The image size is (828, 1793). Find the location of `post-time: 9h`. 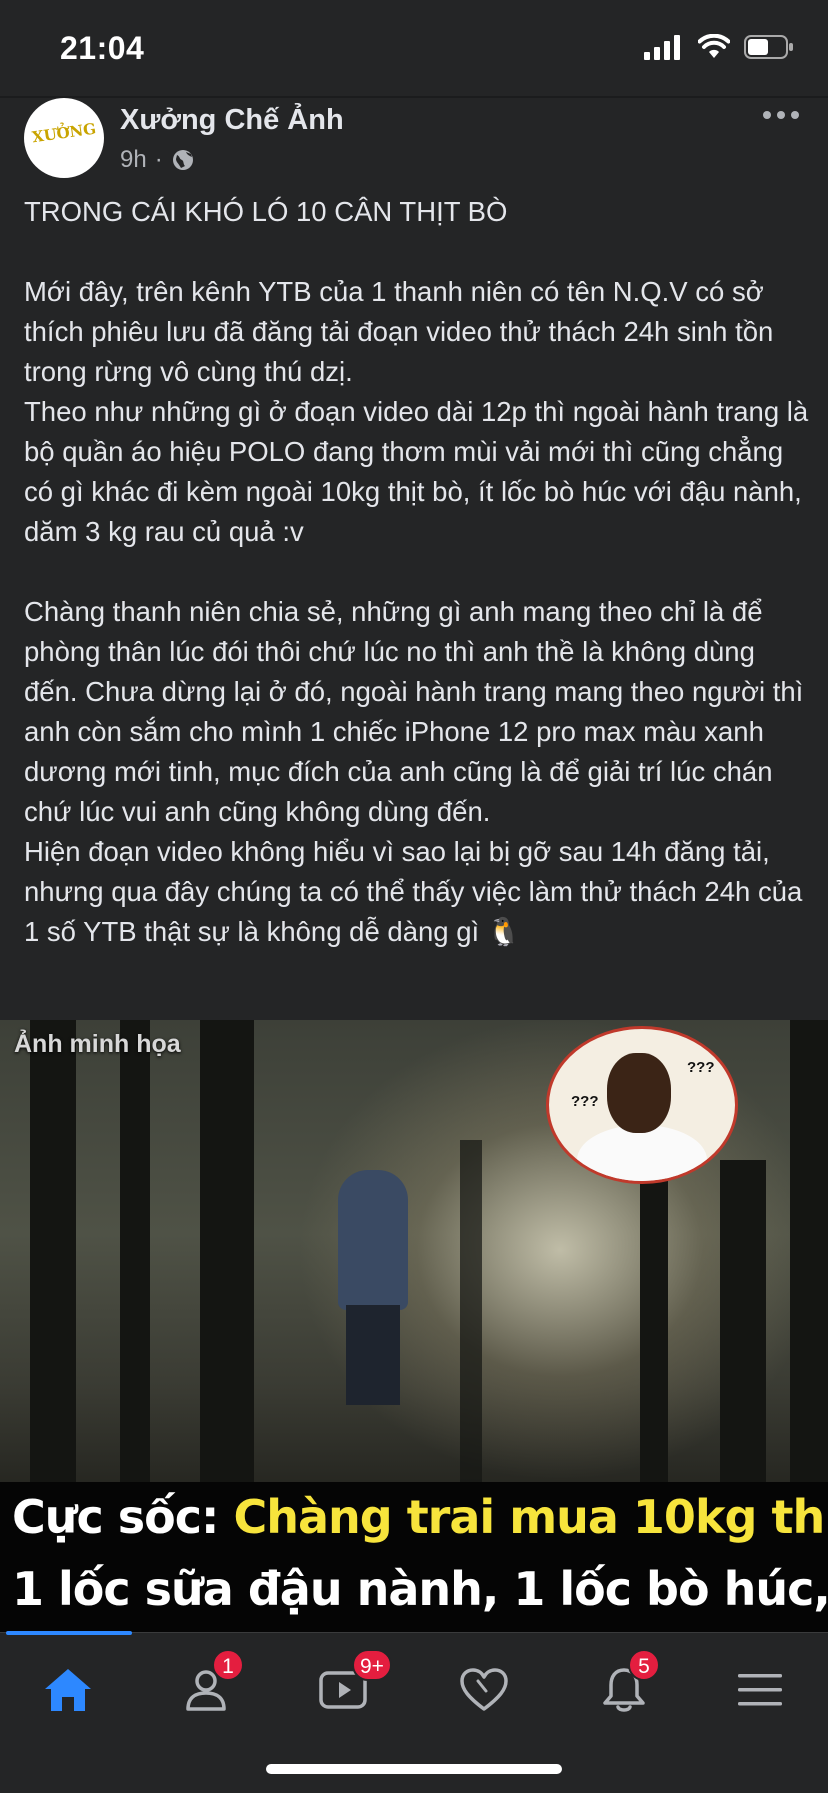

post-time: 9h is located at coordinates (133, 160).